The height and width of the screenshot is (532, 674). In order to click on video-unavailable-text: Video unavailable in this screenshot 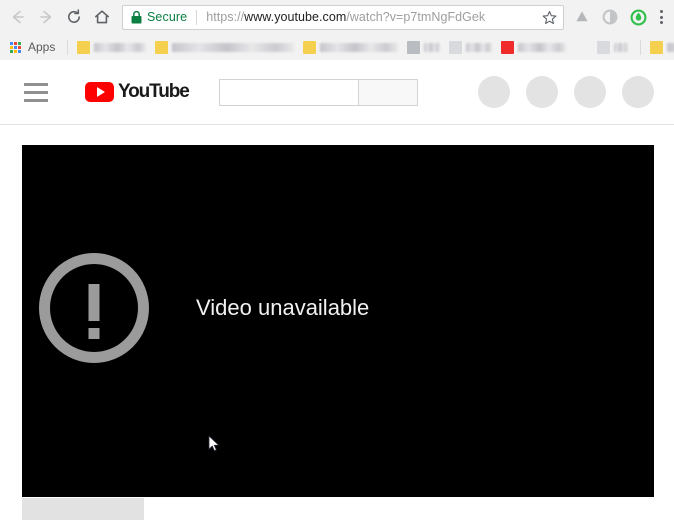, I will do `click(283, 307)`.